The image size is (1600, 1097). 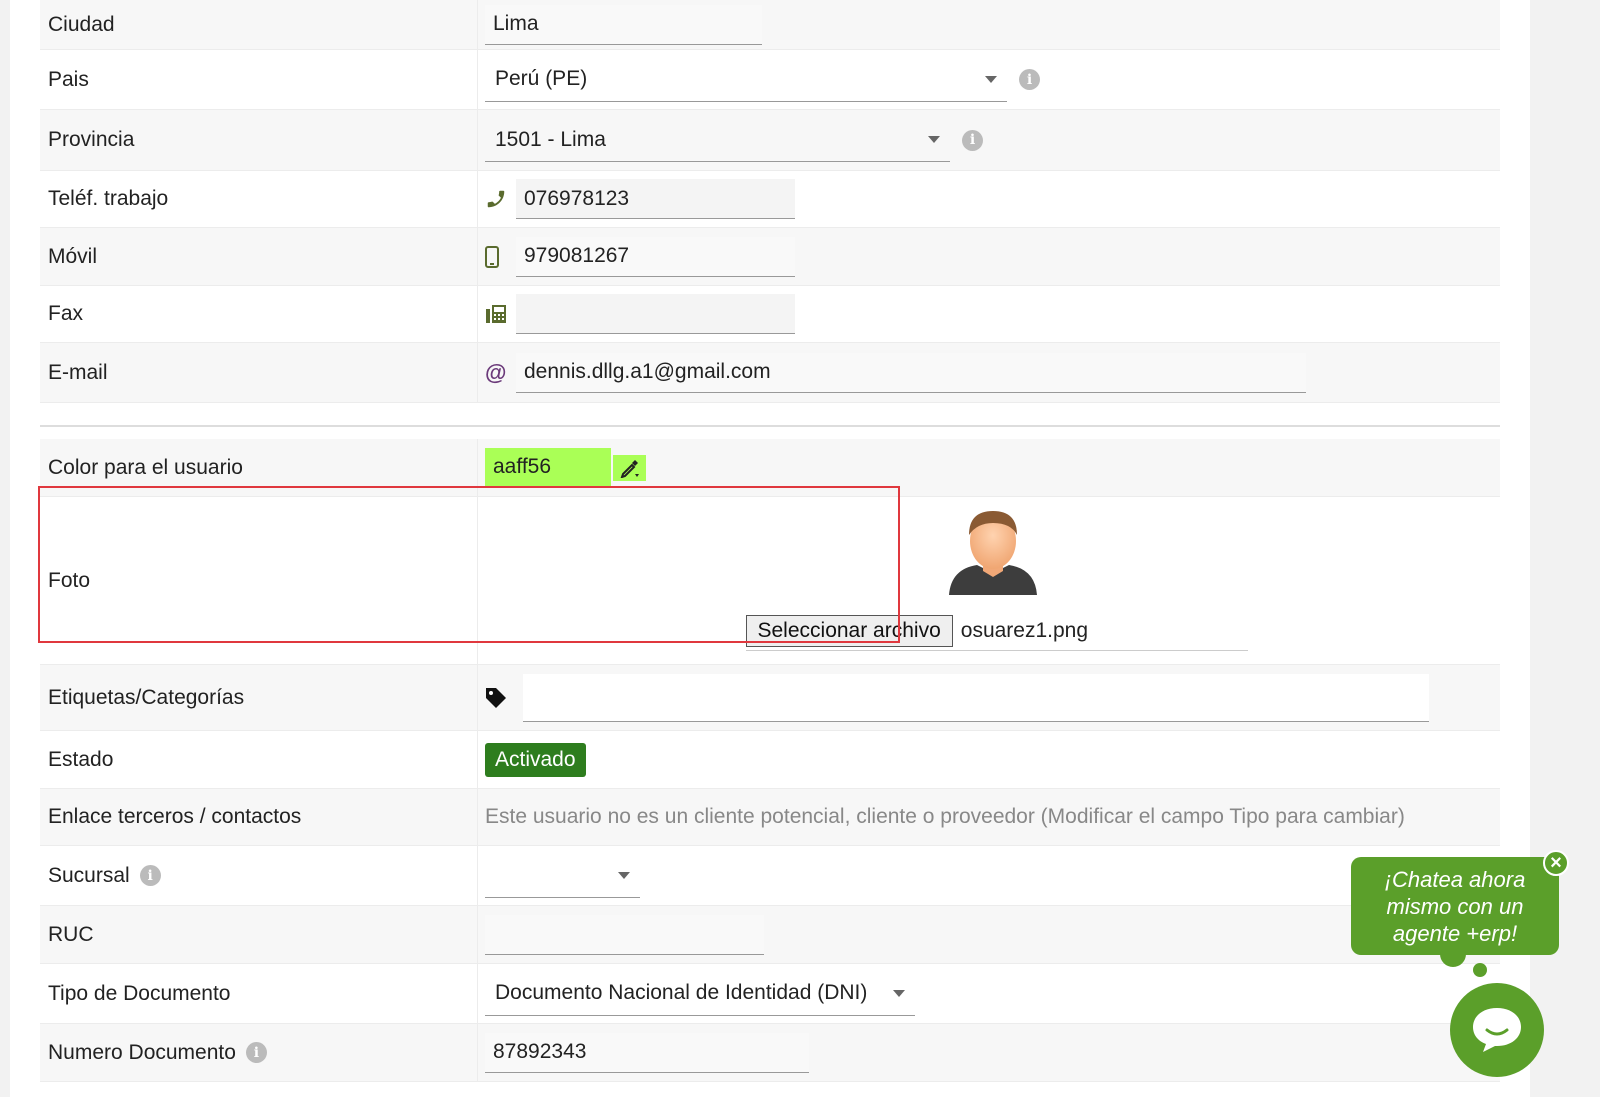 What do you see at coordinates (770, 468) in the screenshot?
I see `row-color: Color para el usuario aaff56` at bounding box center [770, 468].